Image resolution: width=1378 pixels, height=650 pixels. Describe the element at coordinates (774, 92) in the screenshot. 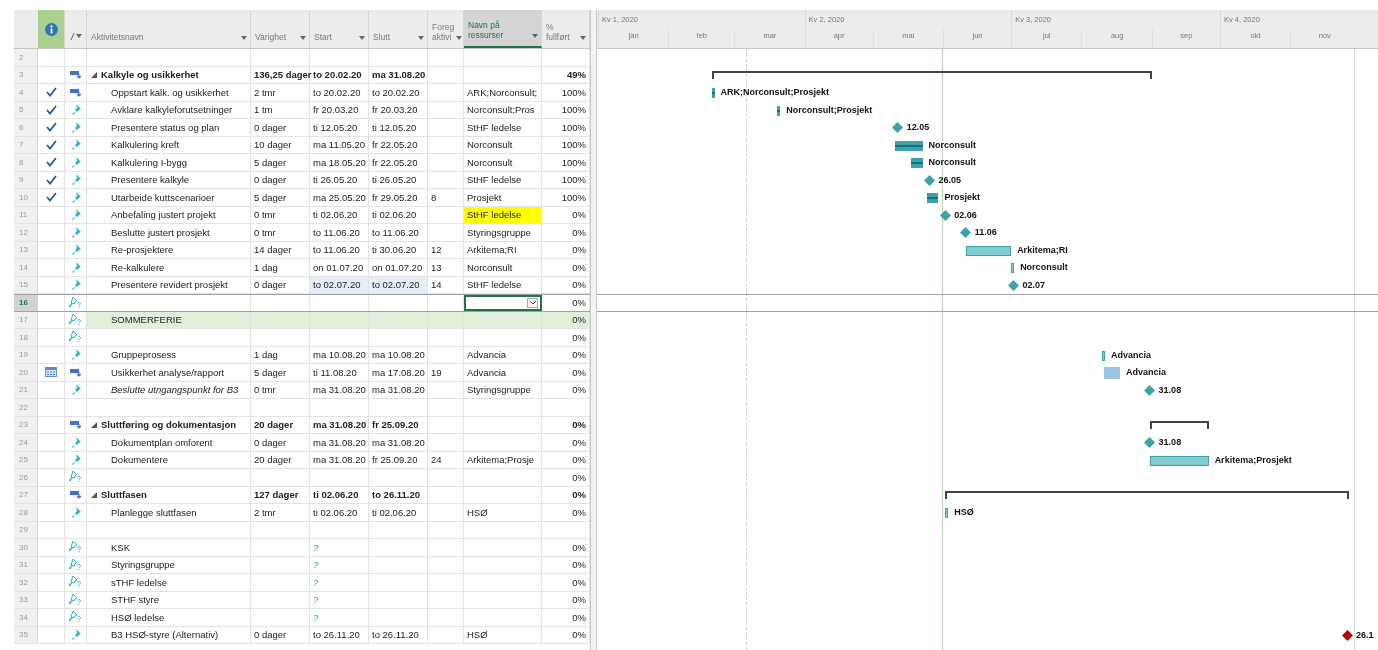

I see `bar-label: ARK;Norconsult;Prosjekt` at that location.